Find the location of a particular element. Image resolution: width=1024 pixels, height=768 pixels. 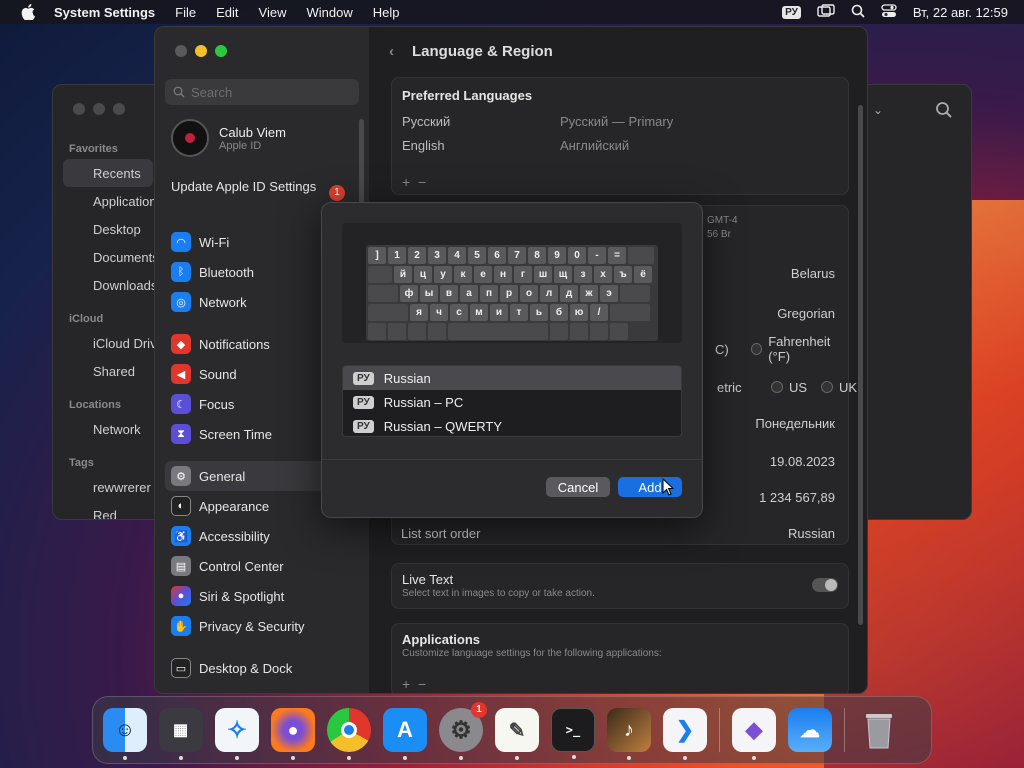

metric-partial: etric is located at coordinates (729, 387).